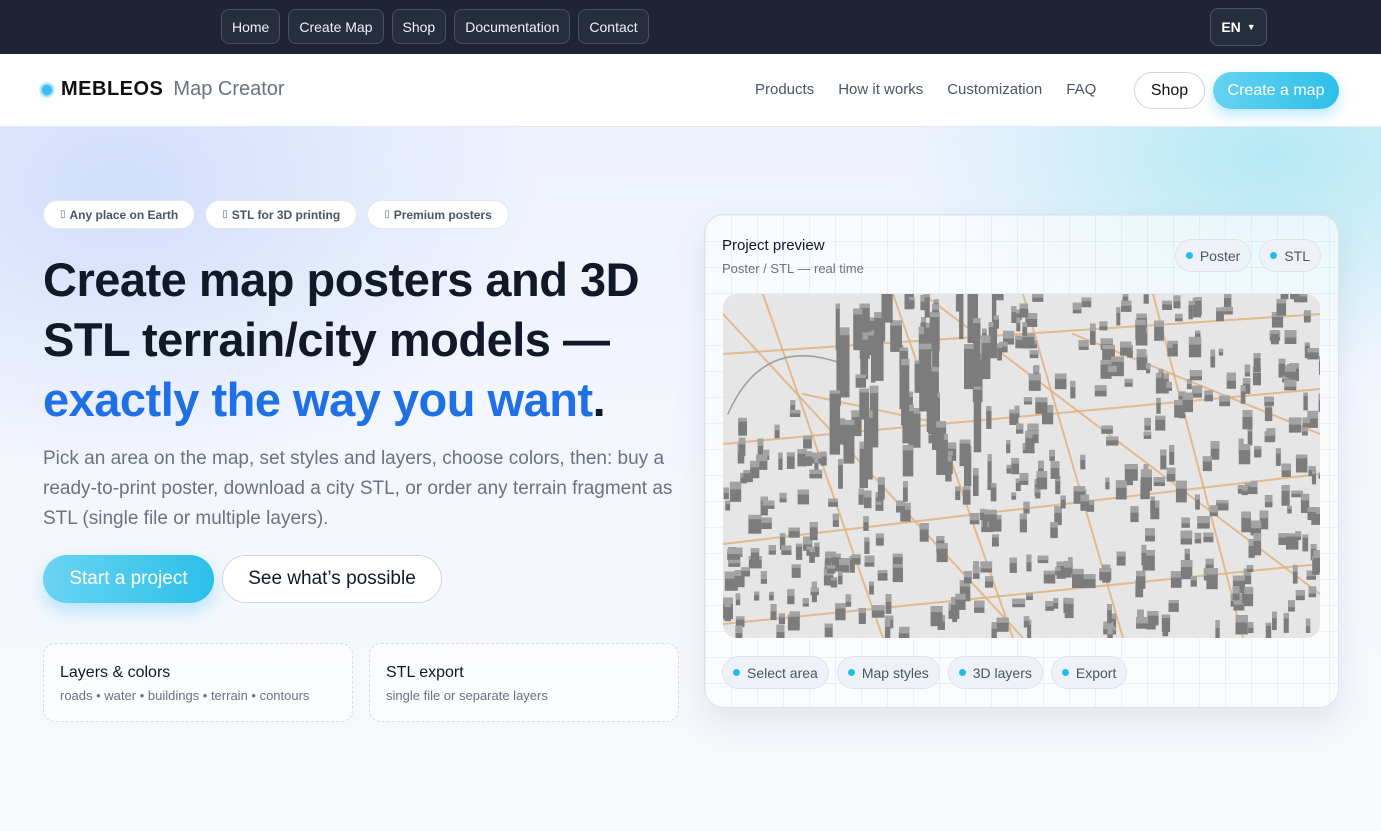 This screenshot has width=1381, height=831. I want to click on tag-stl: STL, so click(1290, 255).